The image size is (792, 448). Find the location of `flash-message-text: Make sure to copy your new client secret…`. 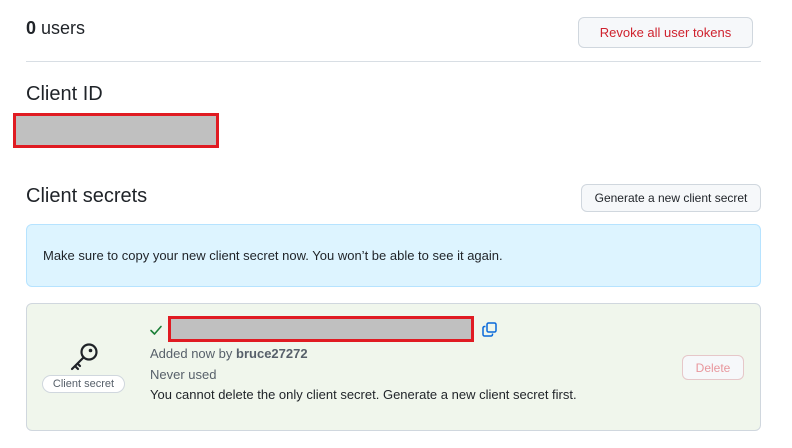

flash-message-text: Make sure to copy your new client secret… is located at coordinates (273, 255).